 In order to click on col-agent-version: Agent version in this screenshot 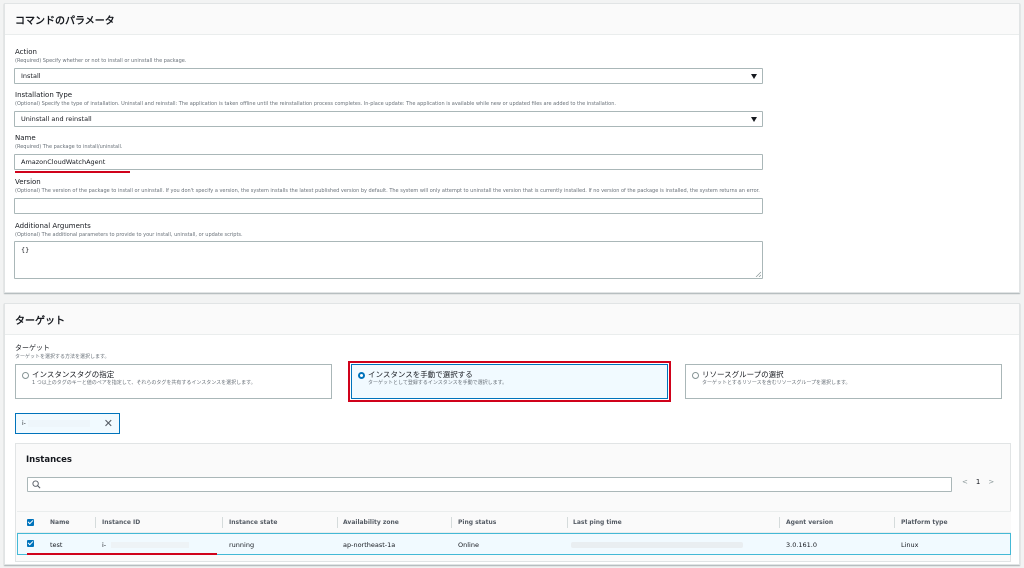, I will do `click(809, 522)`.